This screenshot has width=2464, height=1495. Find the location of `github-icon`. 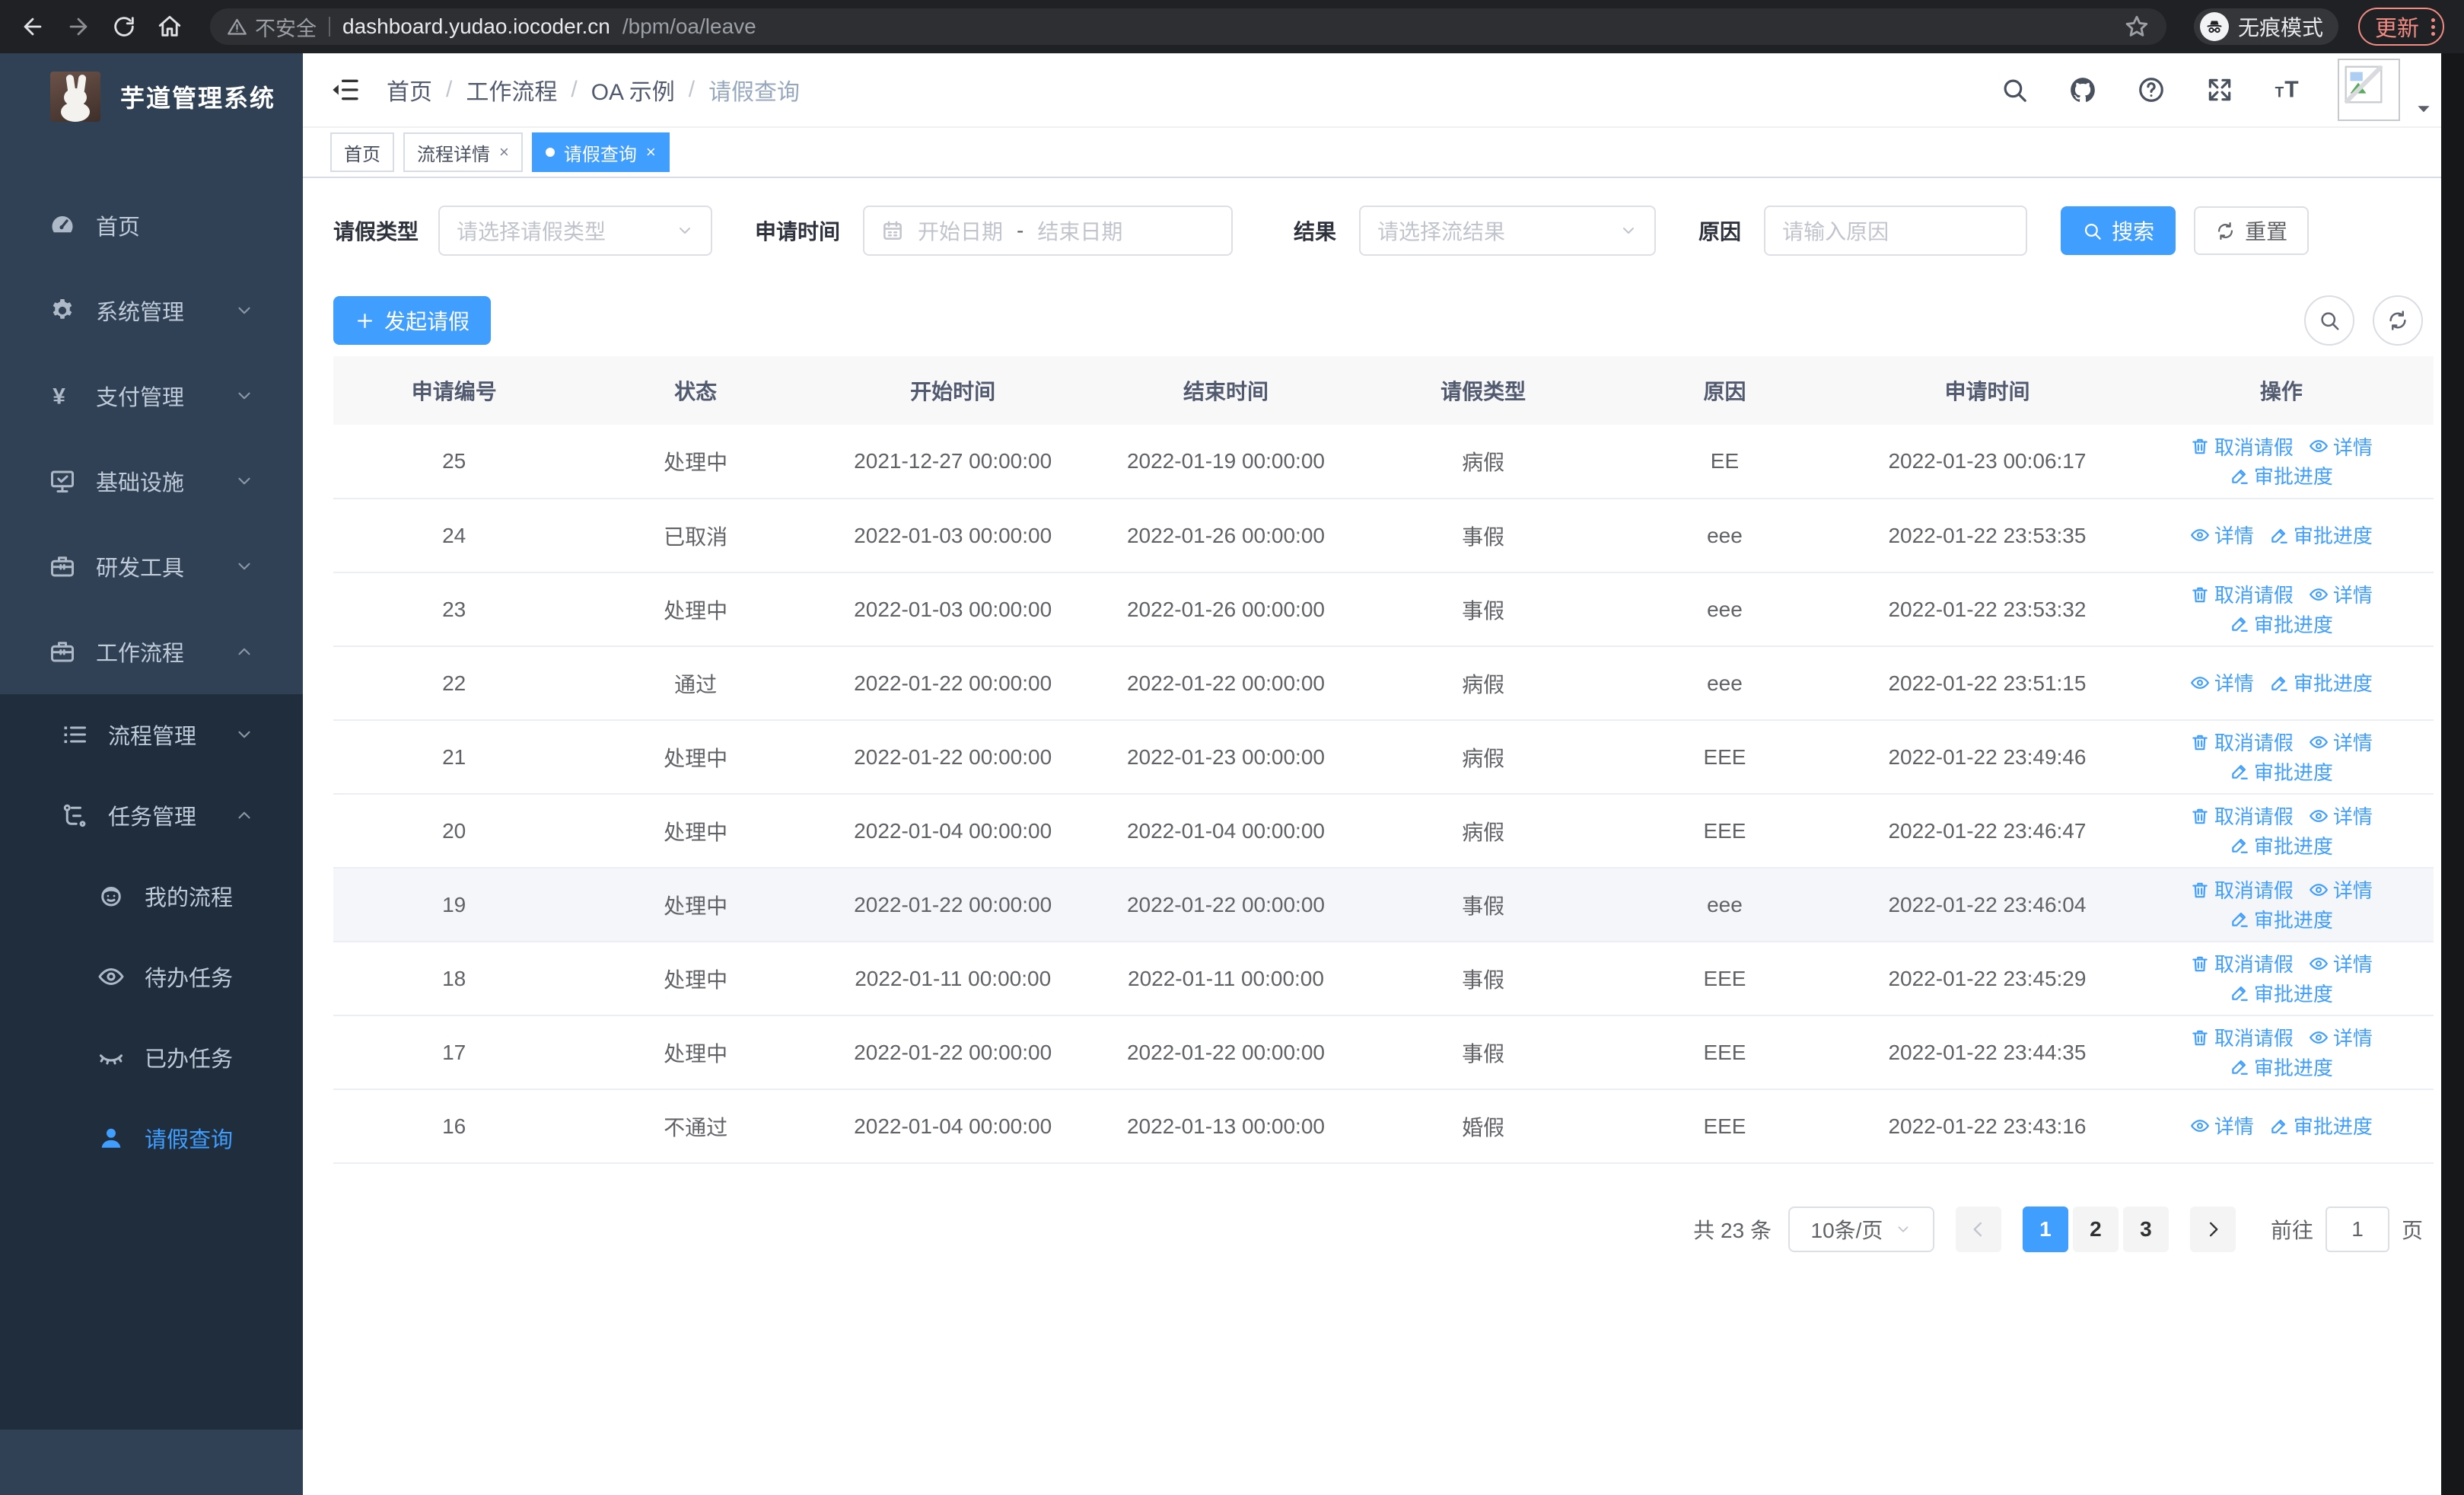

github-icon is located at coordinates (2082, 90).